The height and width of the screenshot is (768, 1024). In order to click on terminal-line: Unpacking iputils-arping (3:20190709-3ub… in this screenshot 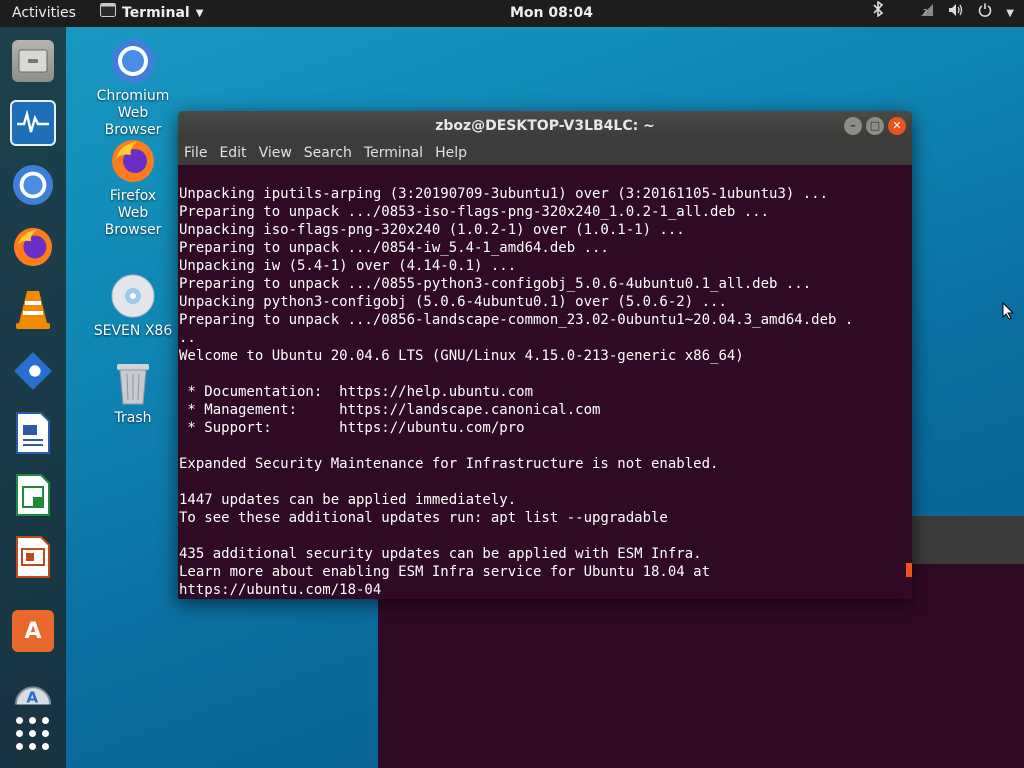, I will do `click(504, 194)`.